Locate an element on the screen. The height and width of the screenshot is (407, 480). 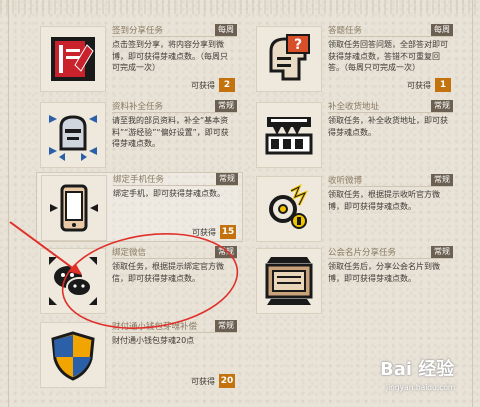
address-truck-icon is located at coordinates (289, 135).